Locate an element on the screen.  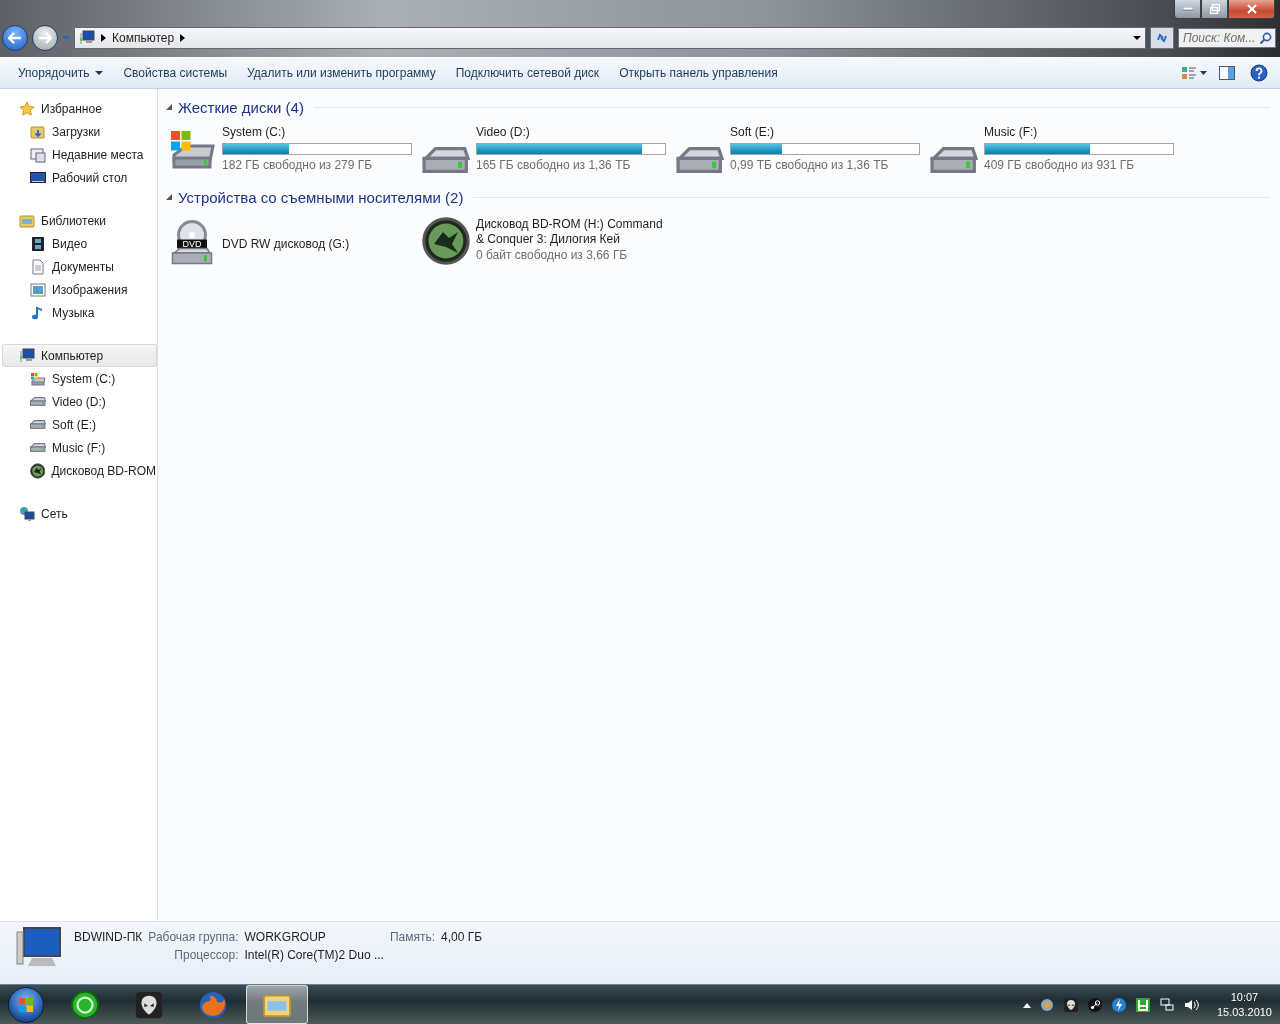
view-list-icon is located at coordinates (1195, 73).